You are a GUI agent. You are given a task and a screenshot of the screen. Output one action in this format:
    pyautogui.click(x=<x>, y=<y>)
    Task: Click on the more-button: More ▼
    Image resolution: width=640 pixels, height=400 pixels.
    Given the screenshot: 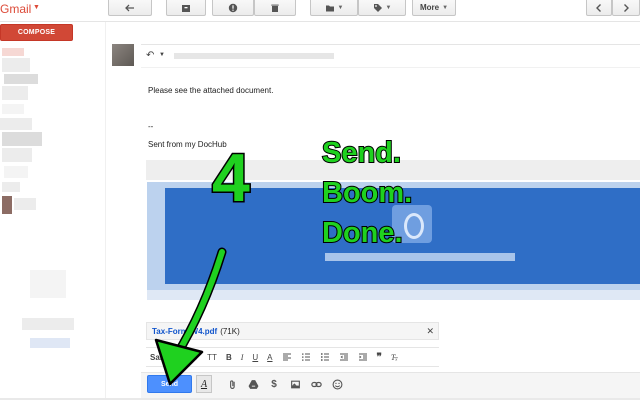 What is the action you would take?
    pyautogui.click(x=434, y=8)
    